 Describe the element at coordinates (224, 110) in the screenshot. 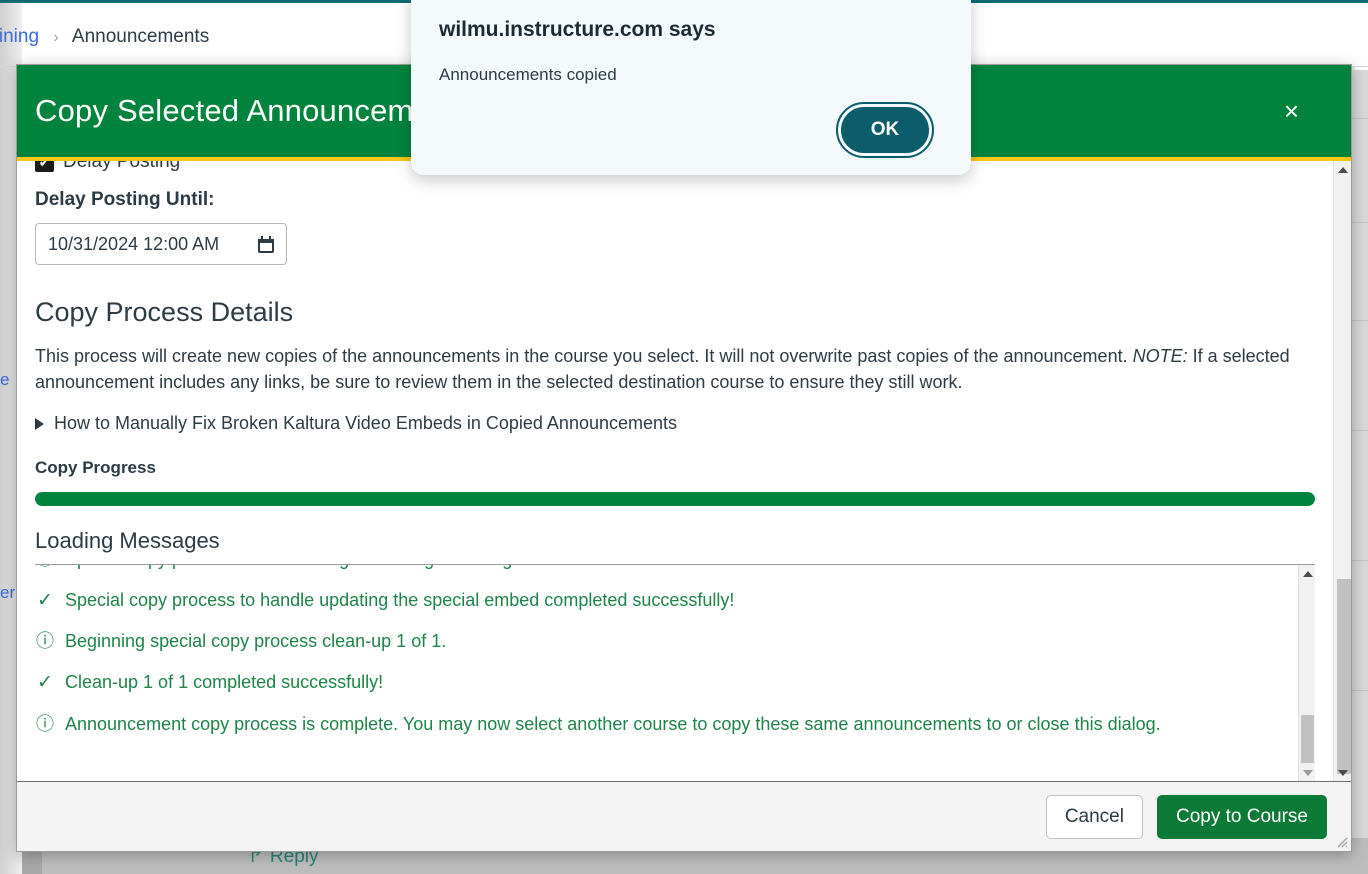

I see `modal-title: Copy Selected Announcem` at that location.